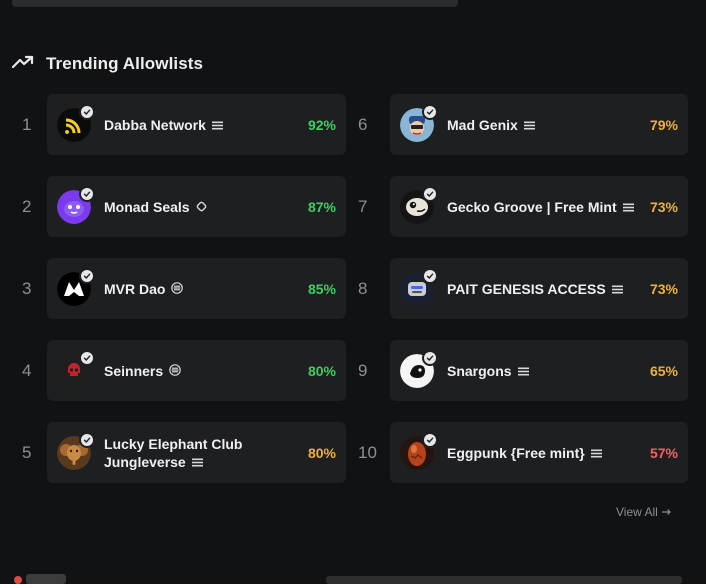  Describe the element at coordinates (27, 124) in the screenshot. I see `rank-number: 1` at that location.